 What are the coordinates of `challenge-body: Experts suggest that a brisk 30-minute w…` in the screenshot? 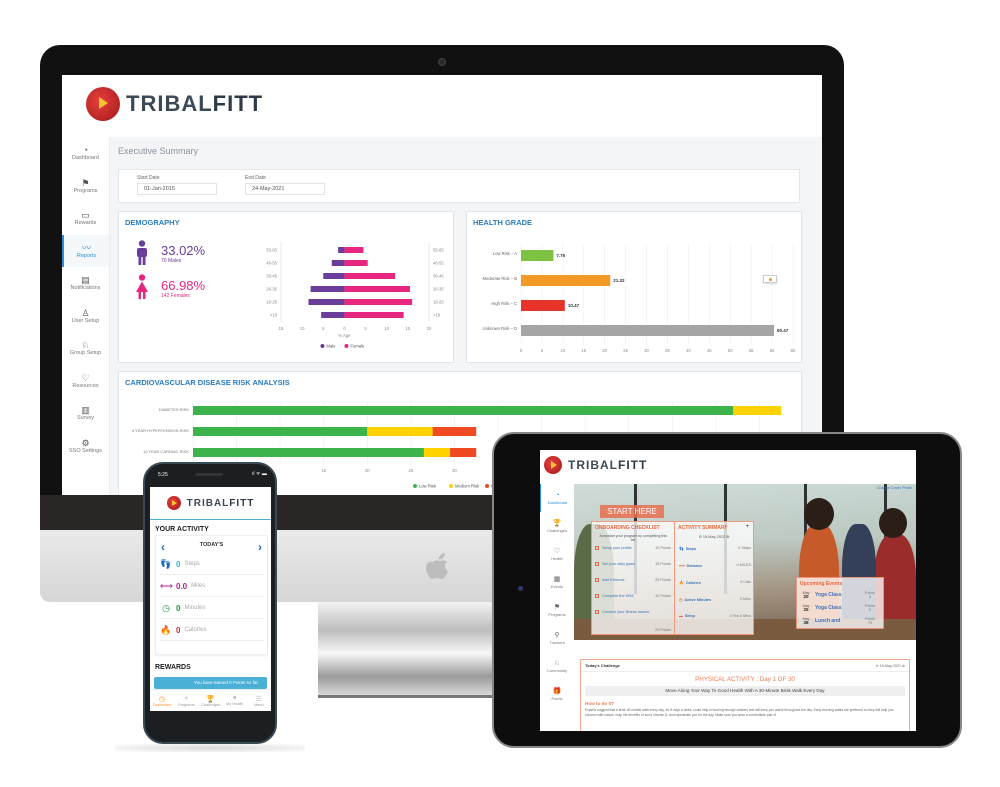 It's located at (739, 712).